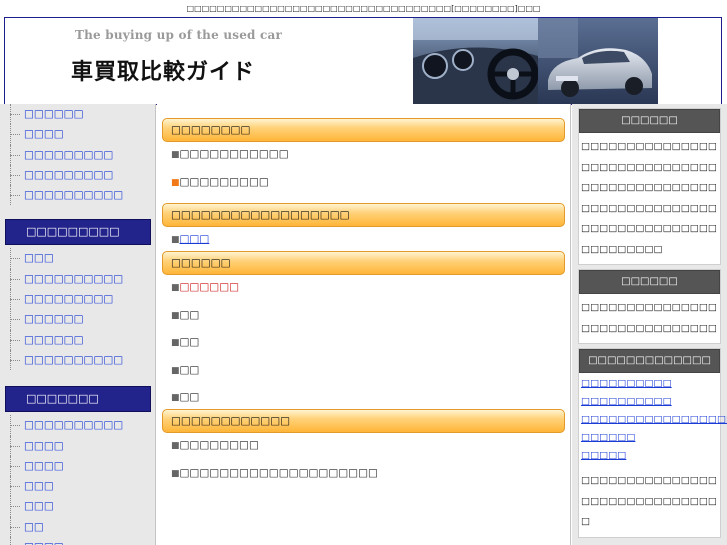 The image size is (727, 545). What do you see at coordinates (649, 318) in the screenshot?
I see `info-box-text: □□□□□□□□□□□□□□□□□□□□□□□□□□□□□□` at bounding box center [649, 318].